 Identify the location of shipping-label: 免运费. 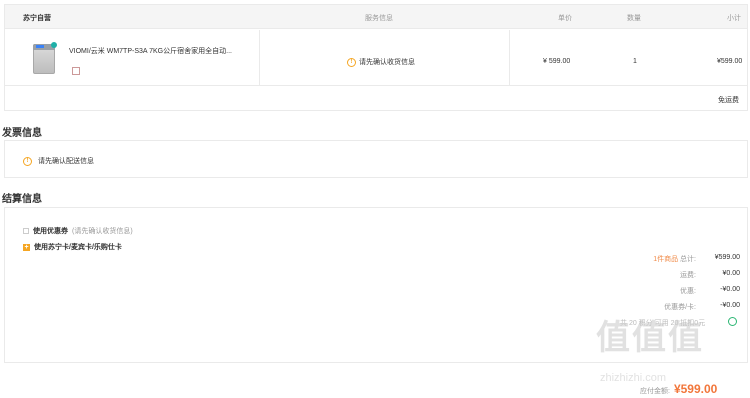
(728, 100).